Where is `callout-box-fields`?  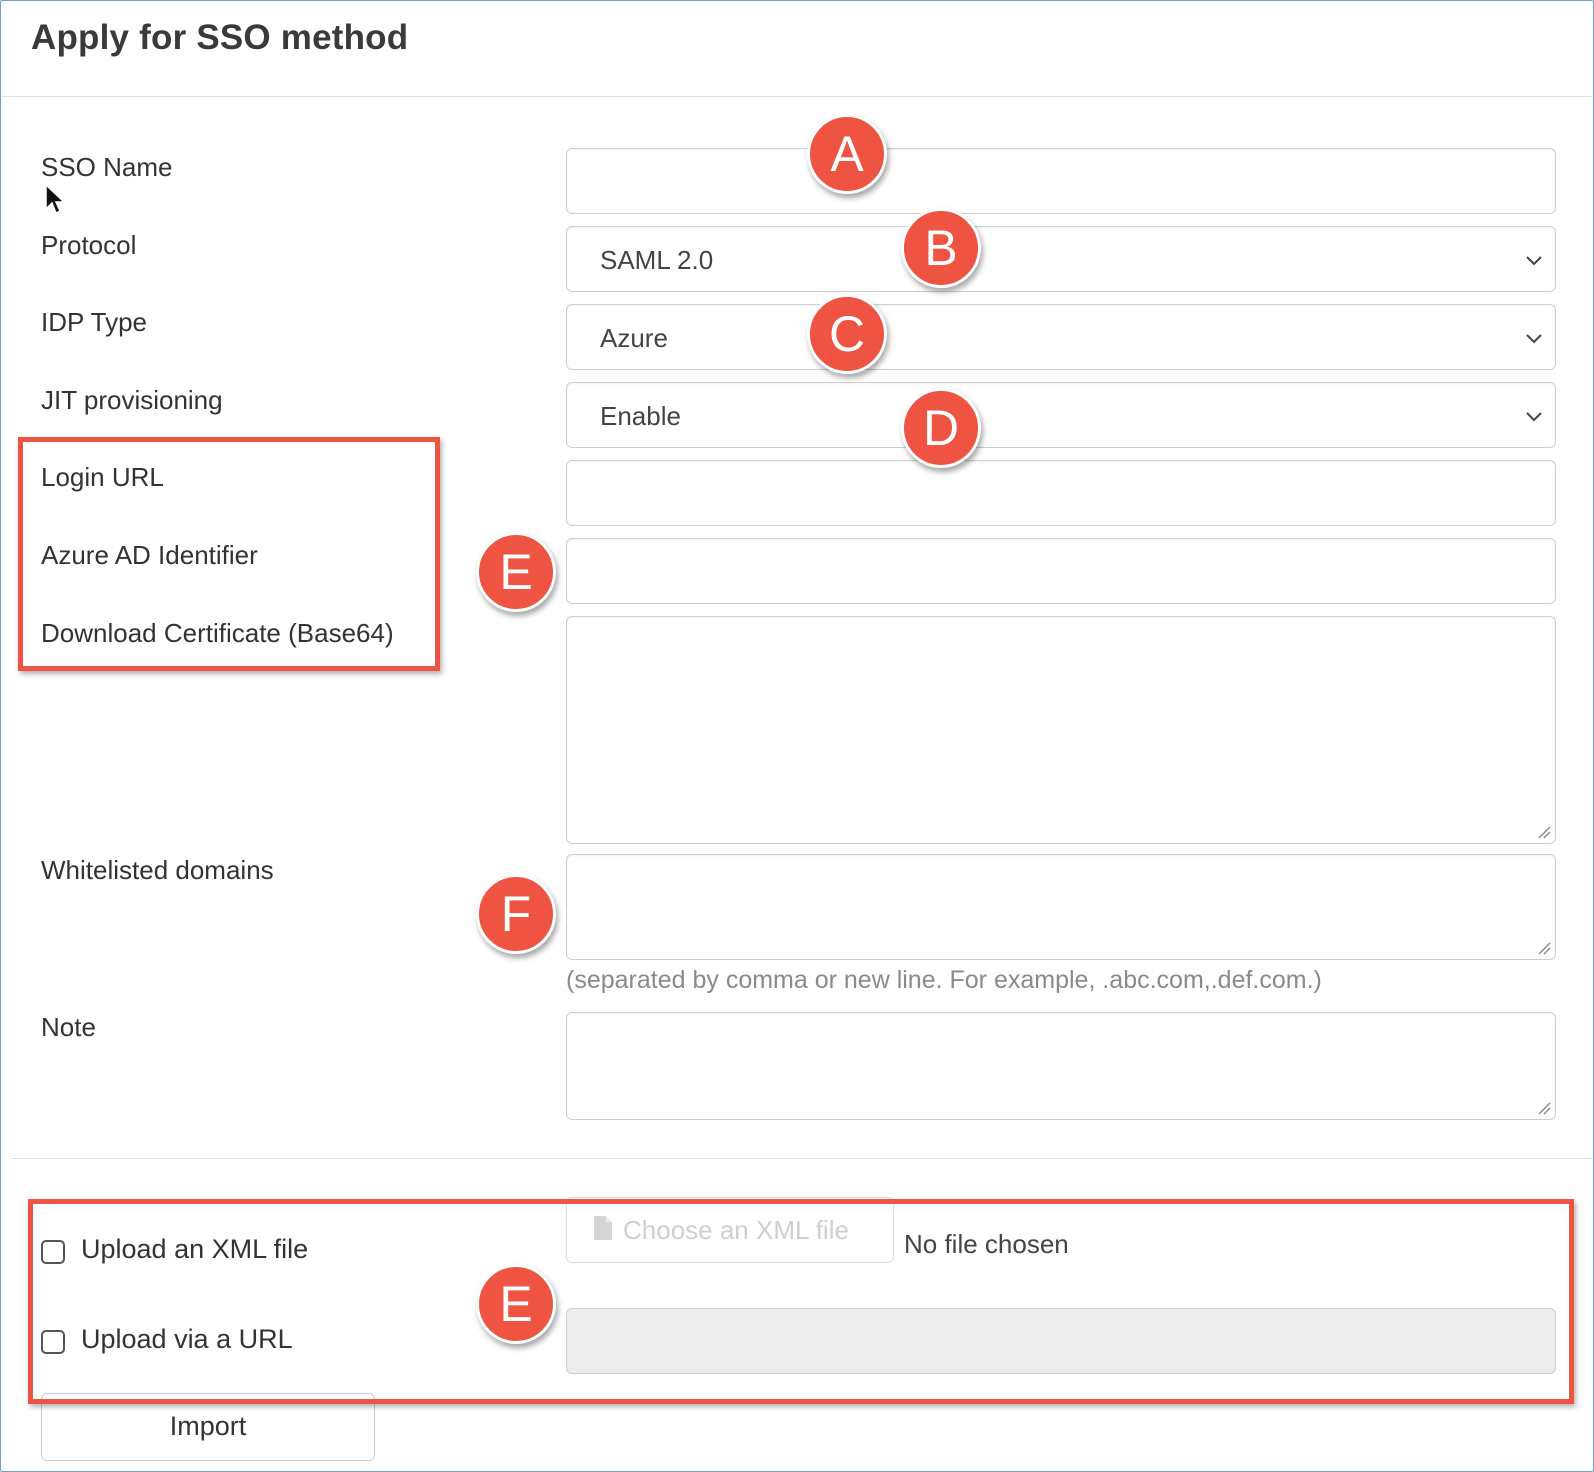 callout-box-fields is located at coordinates (229, 554).